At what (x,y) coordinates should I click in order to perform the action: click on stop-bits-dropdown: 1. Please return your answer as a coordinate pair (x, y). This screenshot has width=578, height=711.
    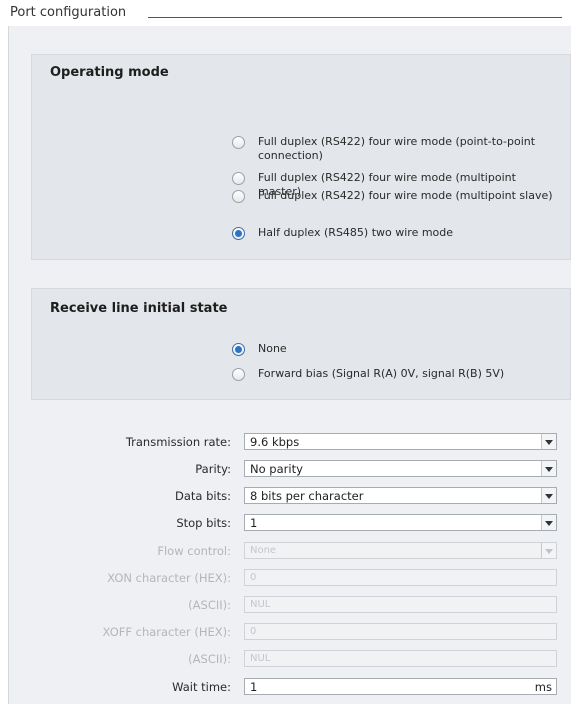
    Looking at the image, I should click on (400, 522).